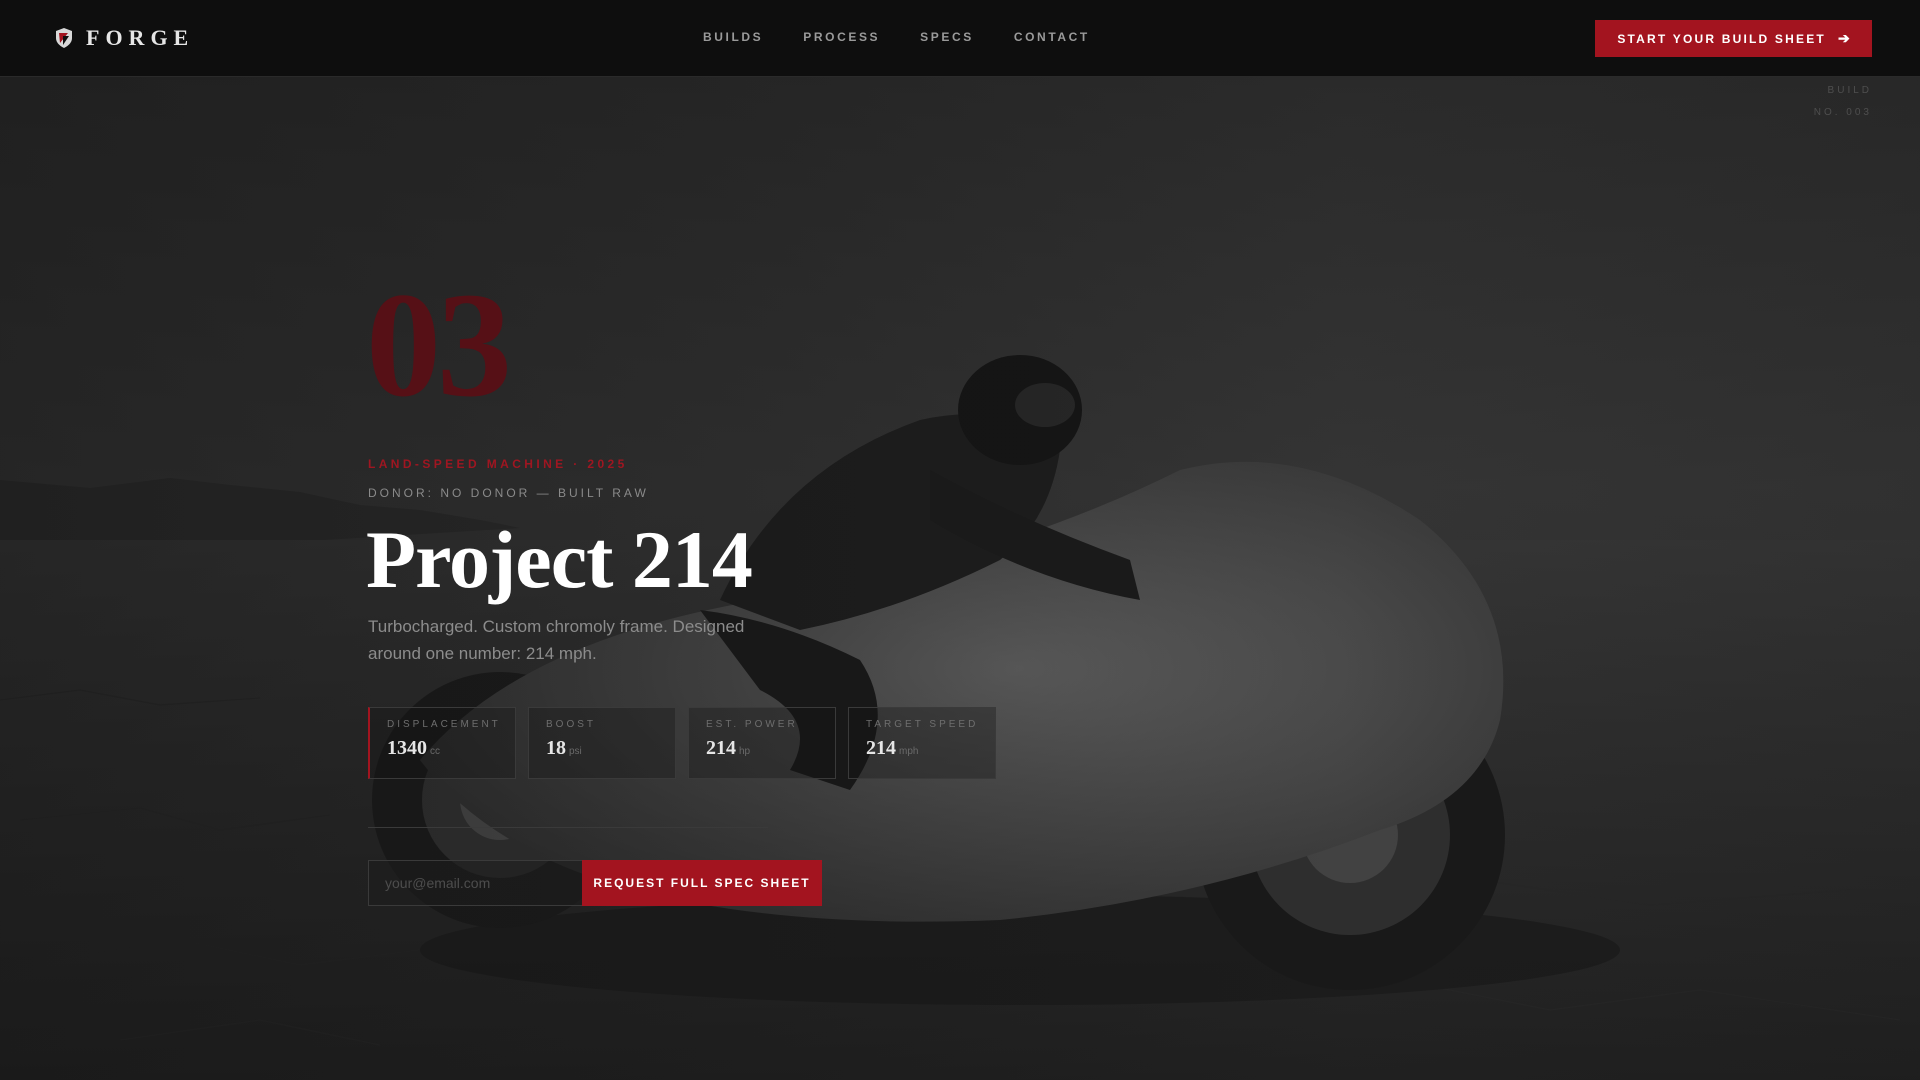  What do you see at coordinates (1843, 38) in the screenshot?
I see `arrow-right-icon: ➔` at bounding box center [1843, 38].